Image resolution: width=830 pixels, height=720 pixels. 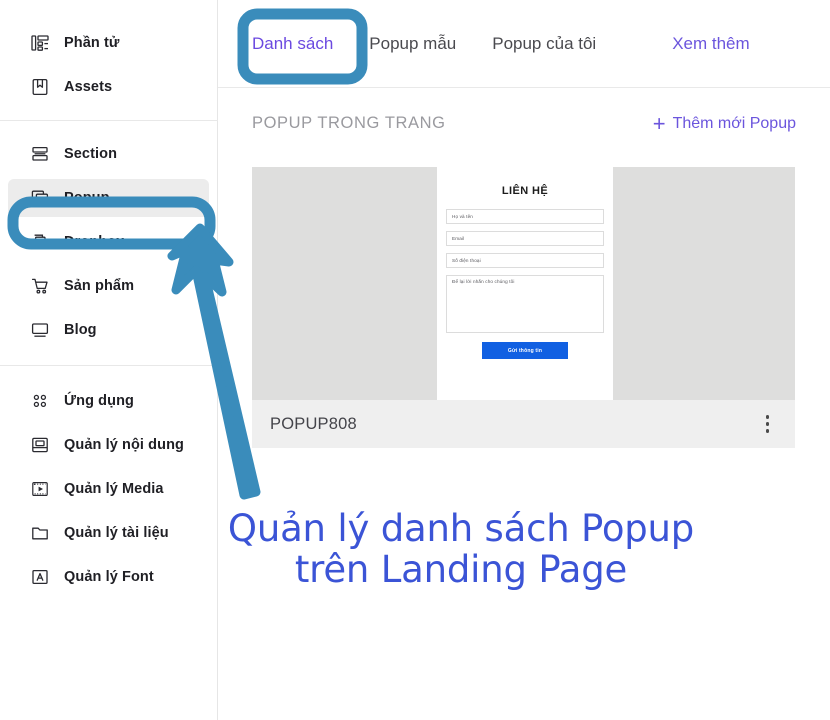 I want to click on preview-field-message: Để lại lời nhắn cho chúng tôi, so click(x=525, y=304).